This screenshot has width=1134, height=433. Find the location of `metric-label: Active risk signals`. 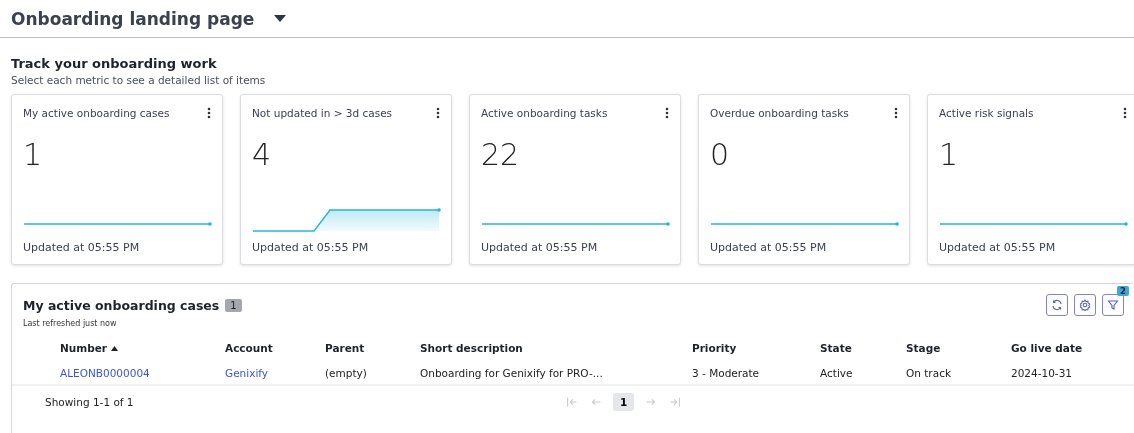

metric-label: Active risk signals is located at coordinates (986, 113).